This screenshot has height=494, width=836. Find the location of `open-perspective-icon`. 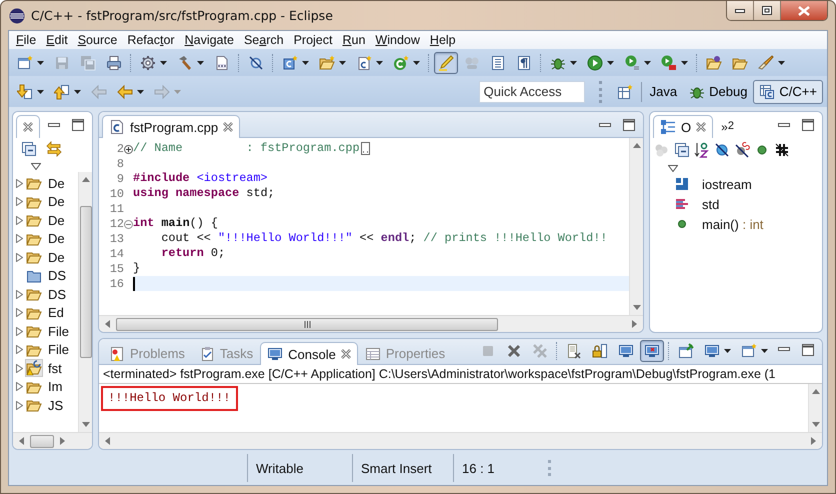

open-perspective-icon is located at coordinates (624, 92).